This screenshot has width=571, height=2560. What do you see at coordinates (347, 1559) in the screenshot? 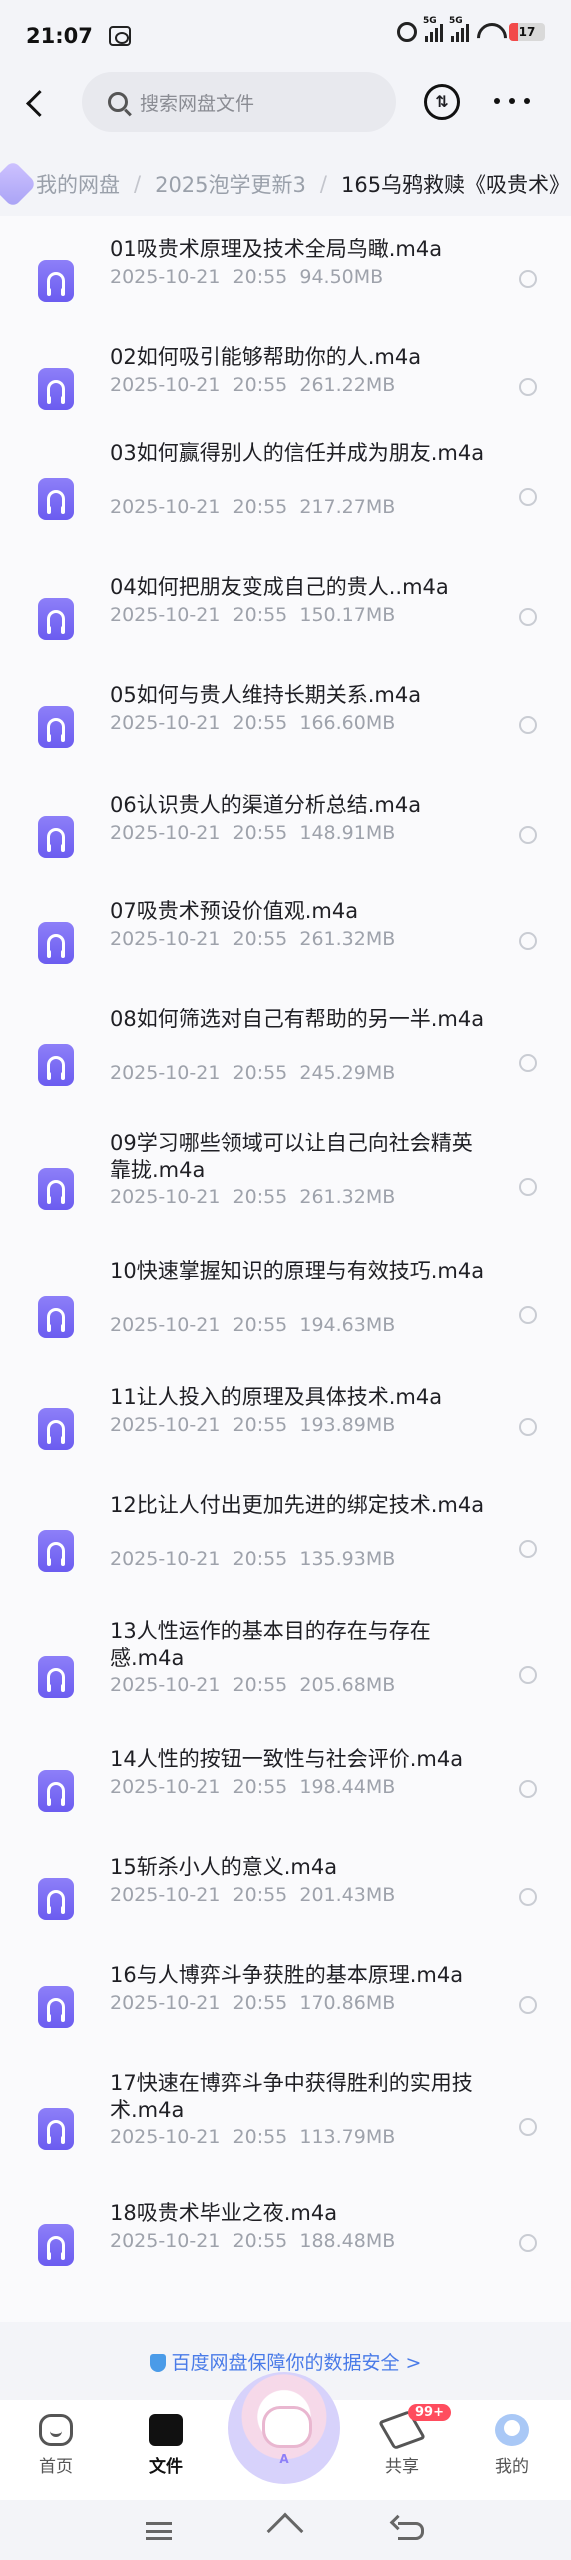
I see `file-size: 135.93MB` at bounding box center [347, 1559].